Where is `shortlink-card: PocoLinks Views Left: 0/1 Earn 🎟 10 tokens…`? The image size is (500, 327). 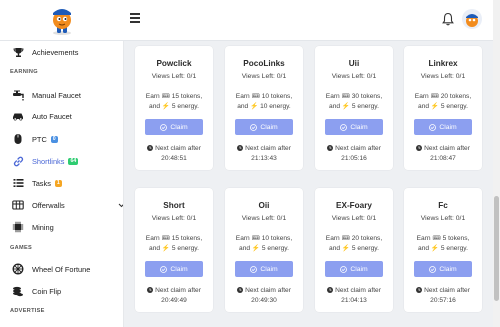 shortlink-card: PocoLinks Views Left: 0/1 Earn 🎟 10 tokens… is located at coordinates (264, 108).